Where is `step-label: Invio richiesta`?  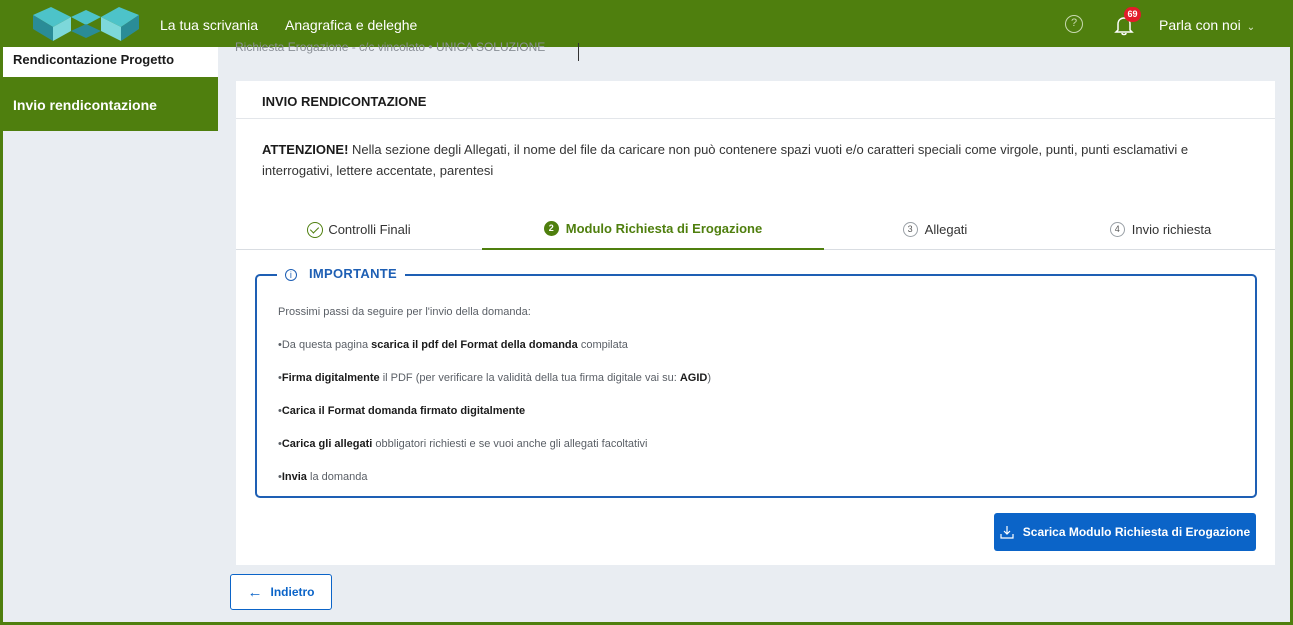
step-label: Invio richiesta is located at coordinates (1171, 229).